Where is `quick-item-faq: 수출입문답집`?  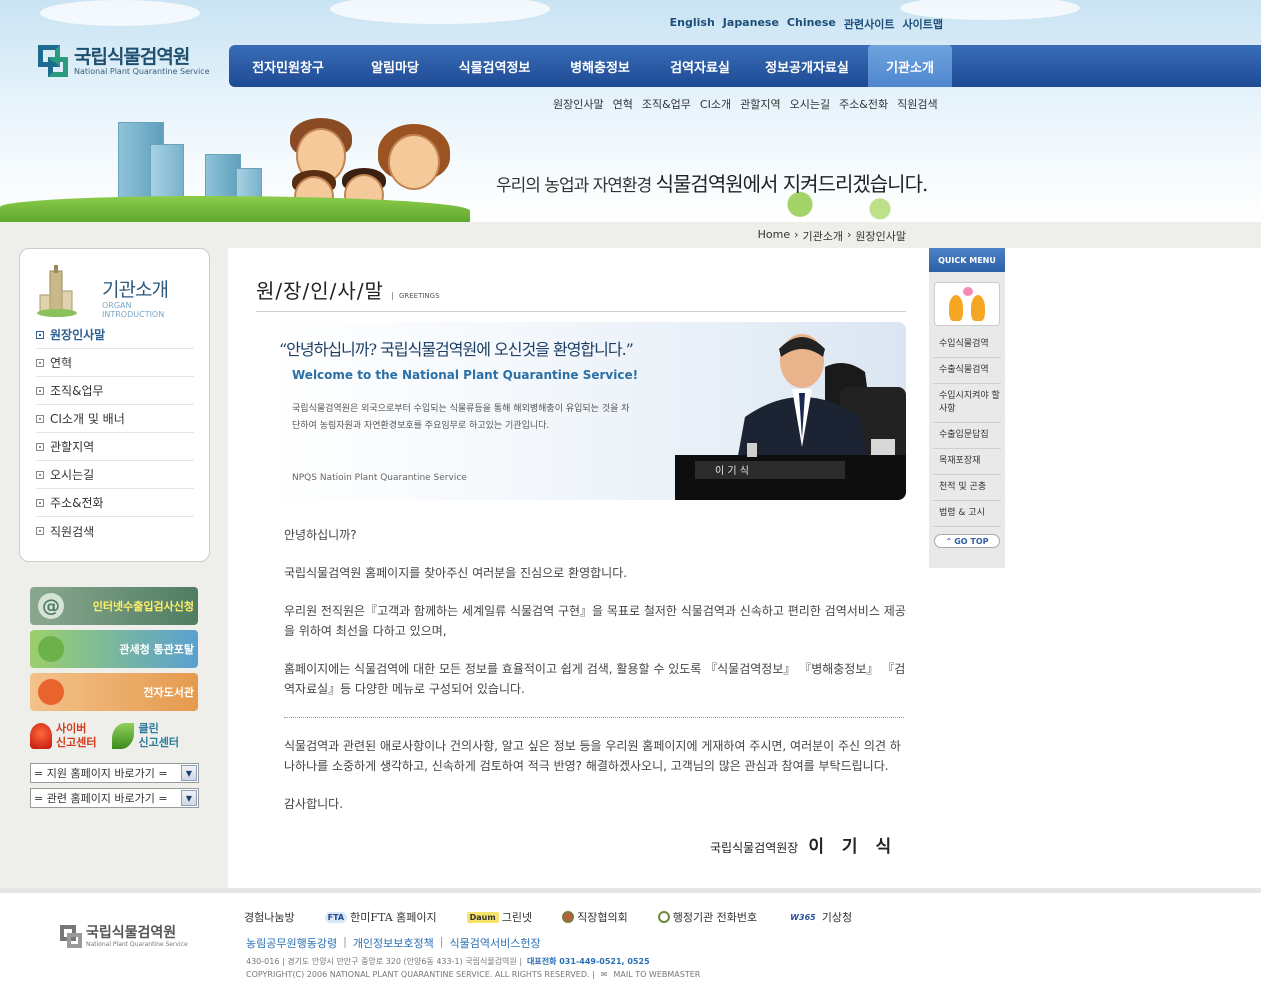
quick-item-faq: 수출입문답집 is located at coordinates (967, 436).